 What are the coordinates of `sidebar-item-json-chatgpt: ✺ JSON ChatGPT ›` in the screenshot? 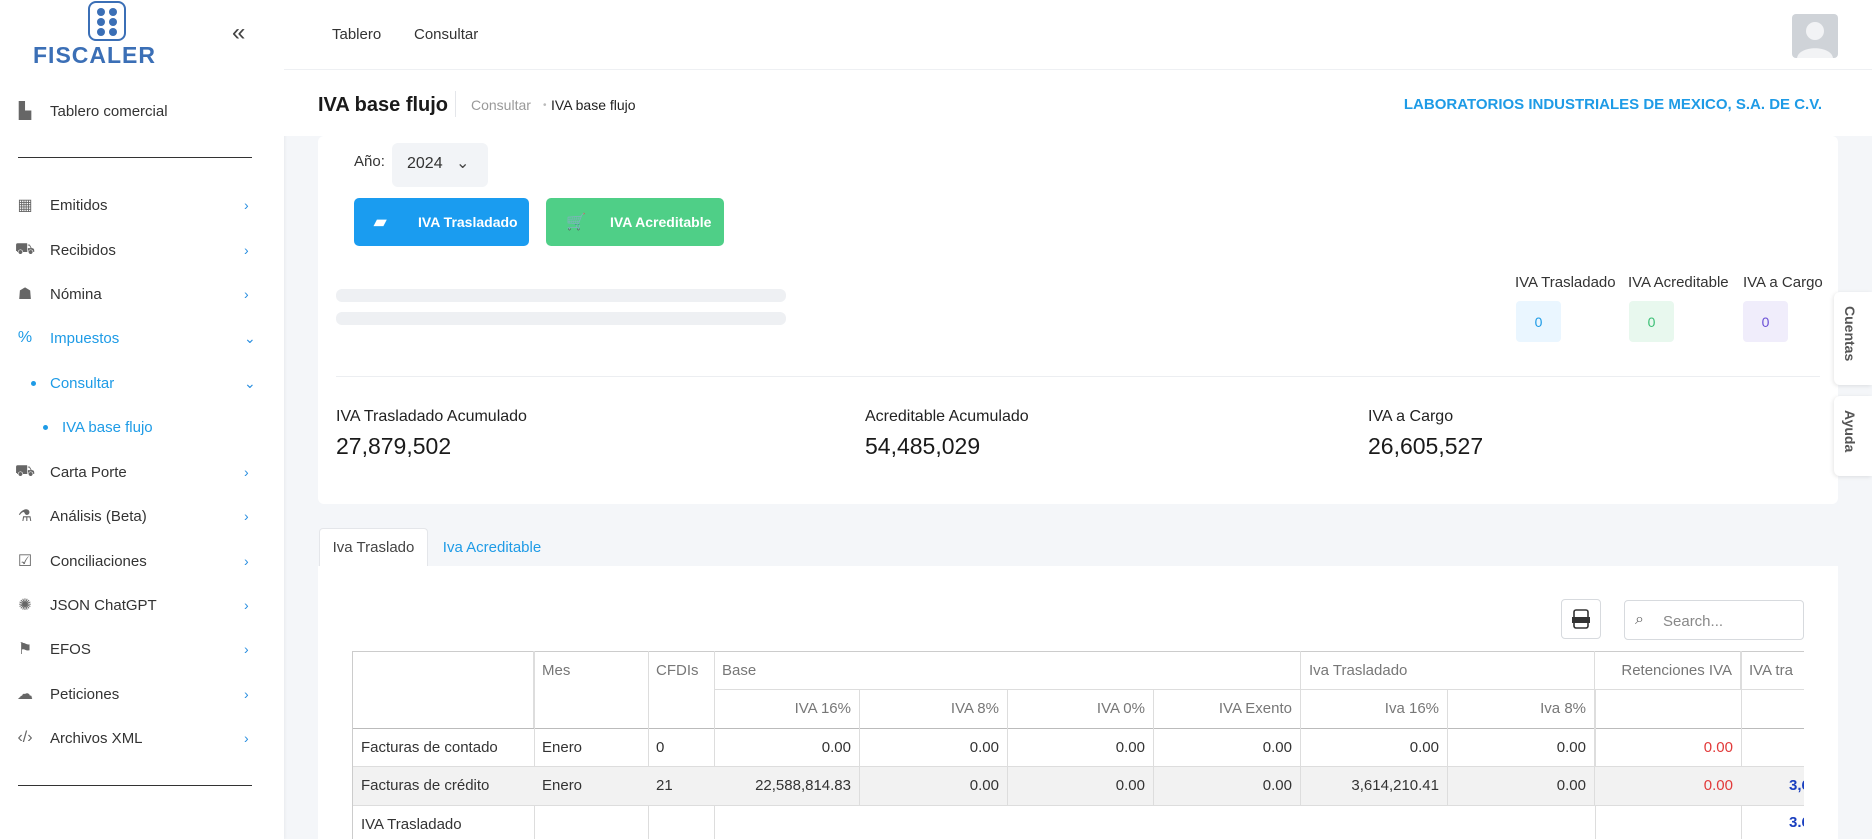 It's located at (142, 605).